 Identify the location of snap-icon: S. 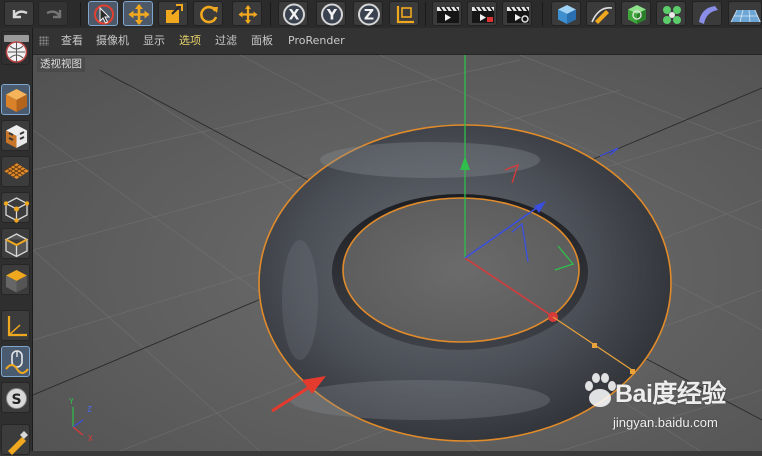
(15, 397).